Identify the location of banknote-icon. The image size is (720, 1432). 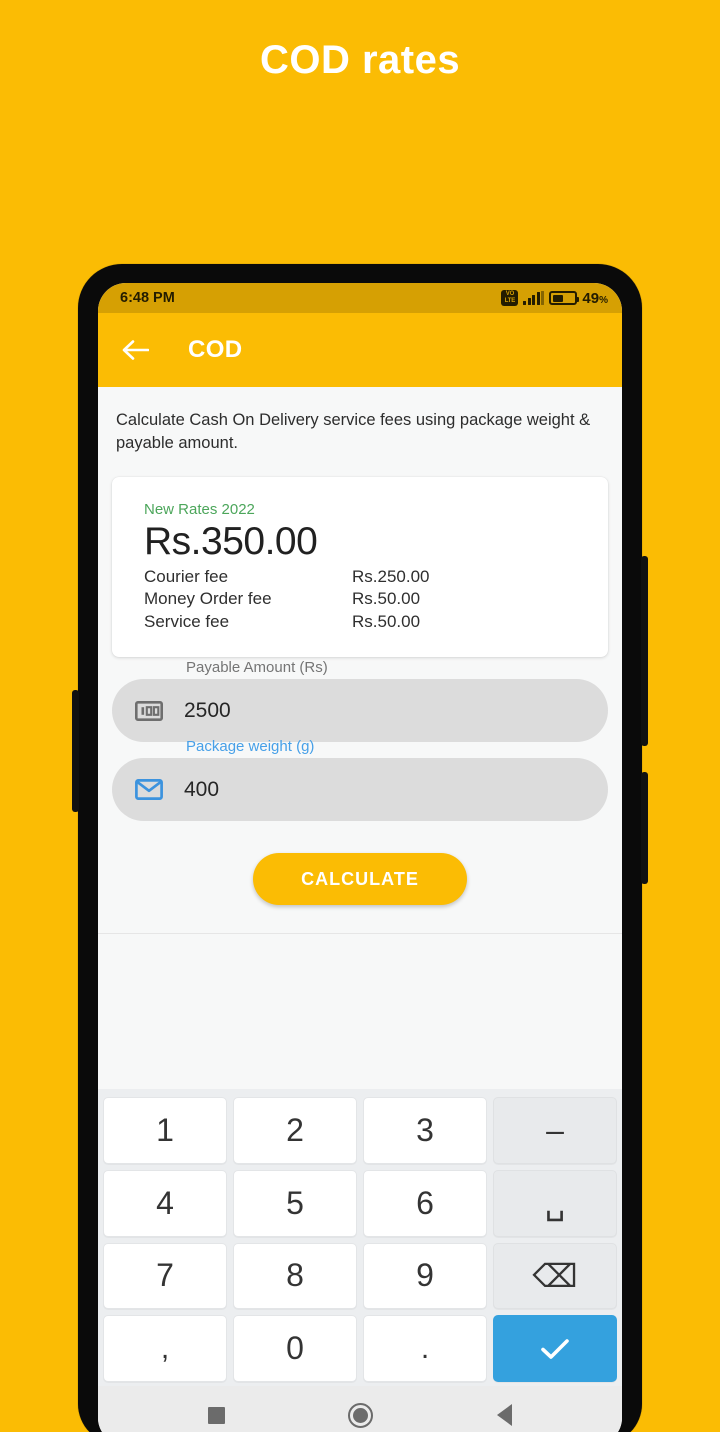
(149, 711).